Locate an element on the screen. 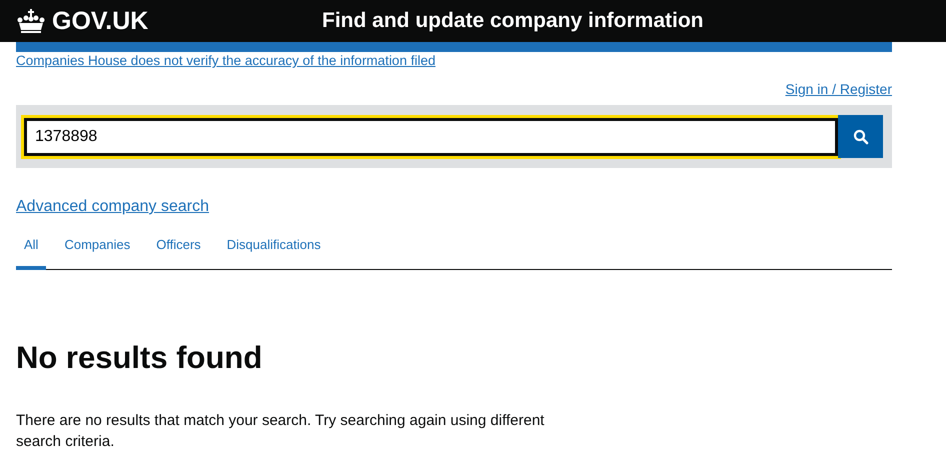 This screenshot has height=462, width=946. sign-in-link: Sign in / Register is located at coordinates (838, 89).